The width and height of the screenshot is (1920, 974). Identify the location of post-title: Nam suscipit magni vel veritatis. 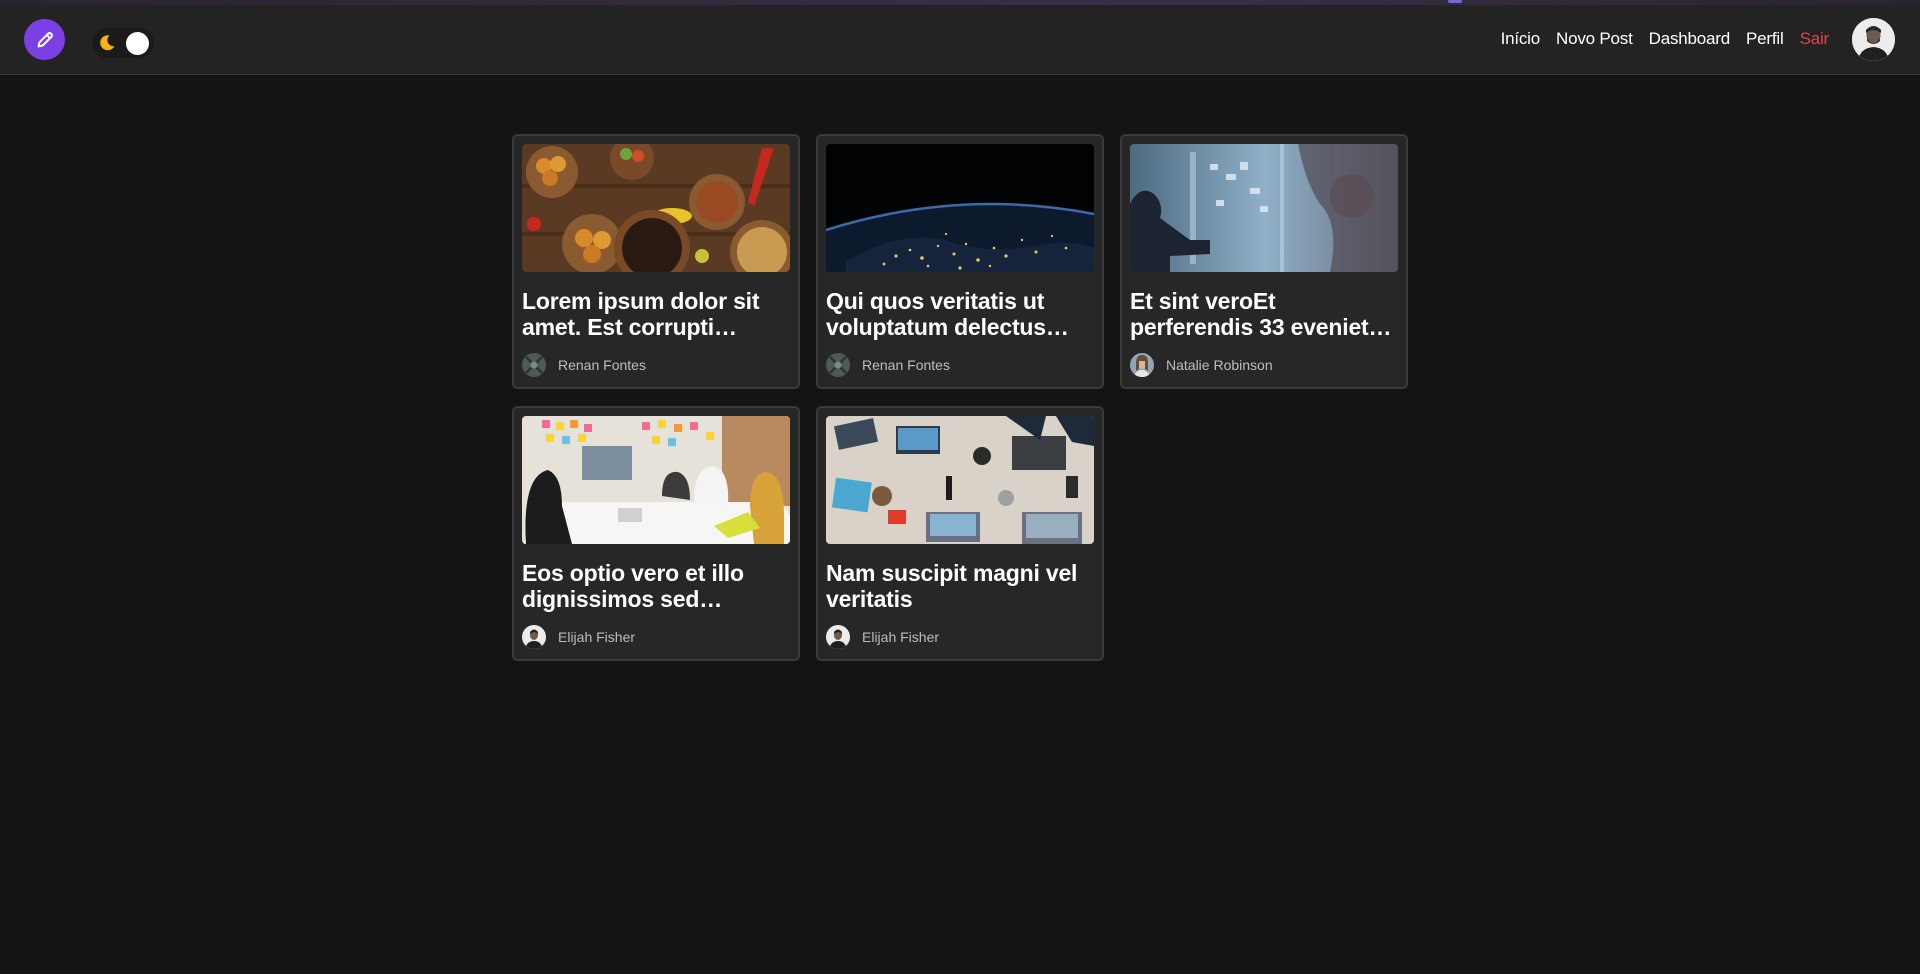
(960, 586).